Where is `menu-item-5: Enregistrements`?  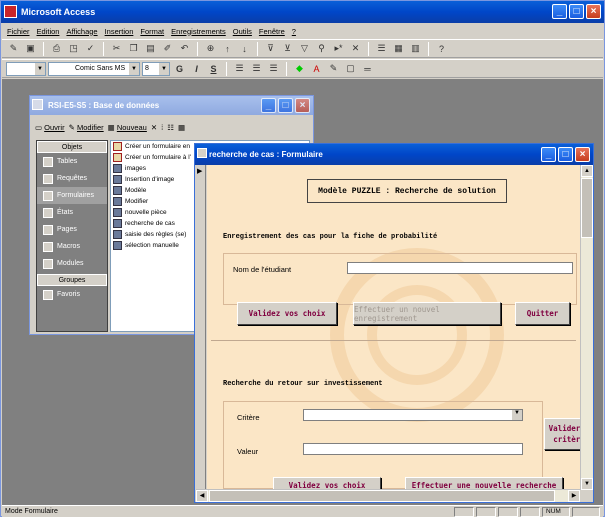 menu-item-5: Enregistrements is located at coordinates (198, 31).